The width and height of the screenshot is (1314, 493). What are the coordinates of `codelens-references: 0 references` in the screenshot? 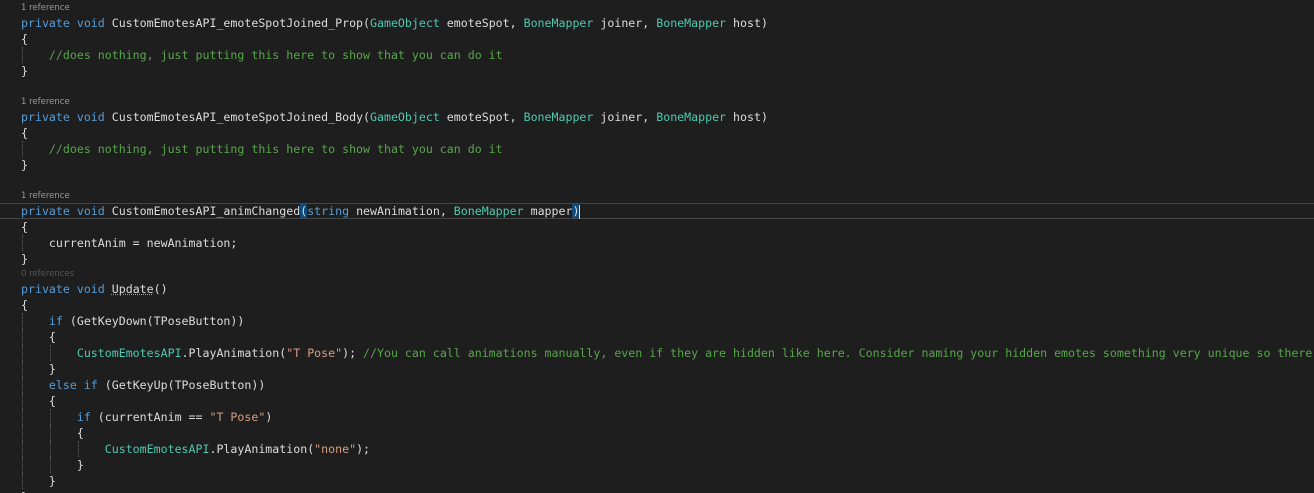 It's located at (657, 274).